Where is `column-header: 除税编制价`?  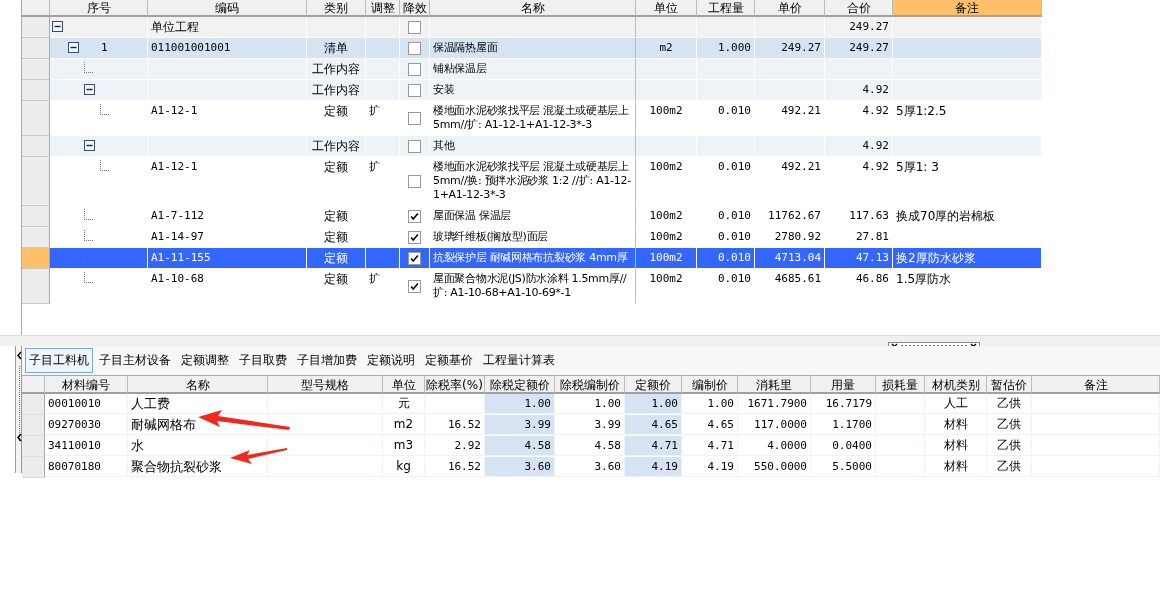
column-header: 除税编制价 is located at coordinates (590, 384).